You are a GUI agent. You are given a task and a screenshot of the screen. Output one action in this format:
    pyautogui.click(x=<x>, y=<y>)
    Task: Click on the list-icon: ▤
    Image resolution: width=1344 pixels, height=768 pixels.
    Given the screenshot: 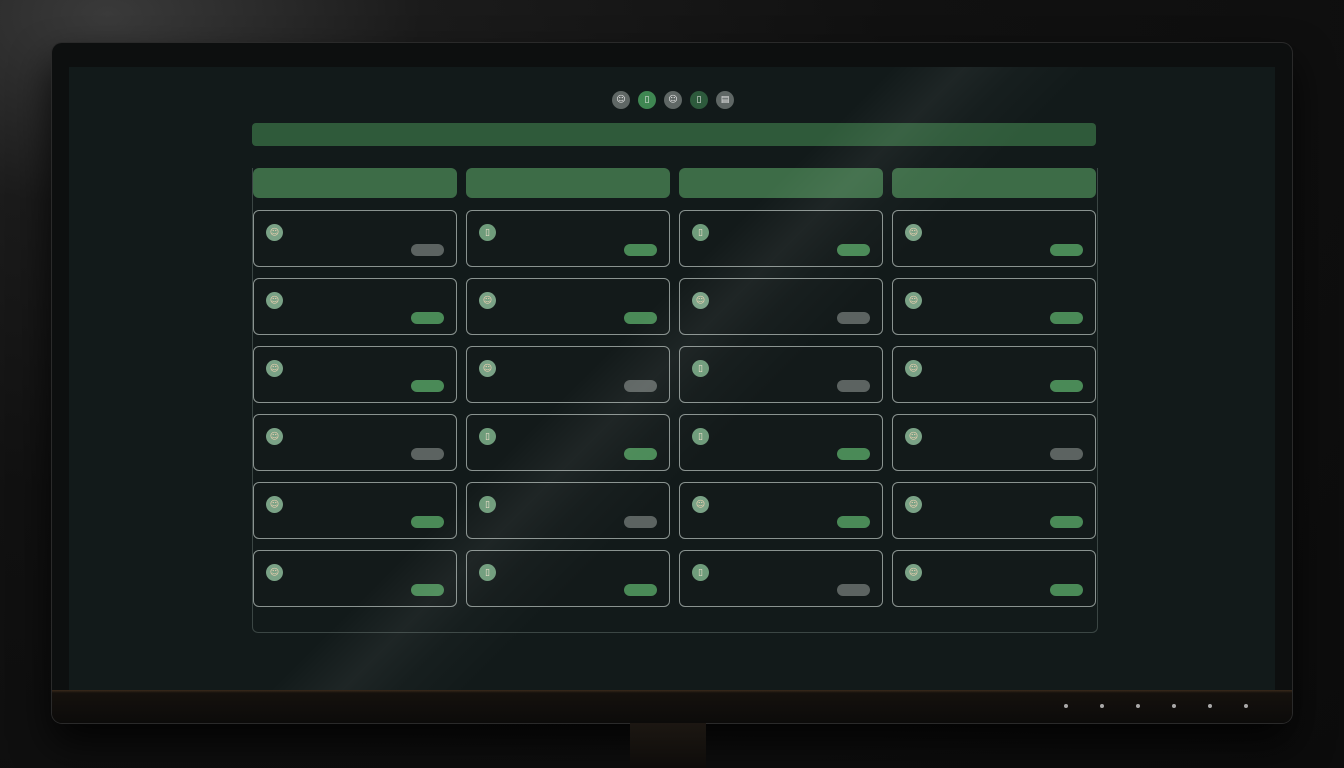 What is the action you would take?
    pyautogui.click(x=725, y=100)
    